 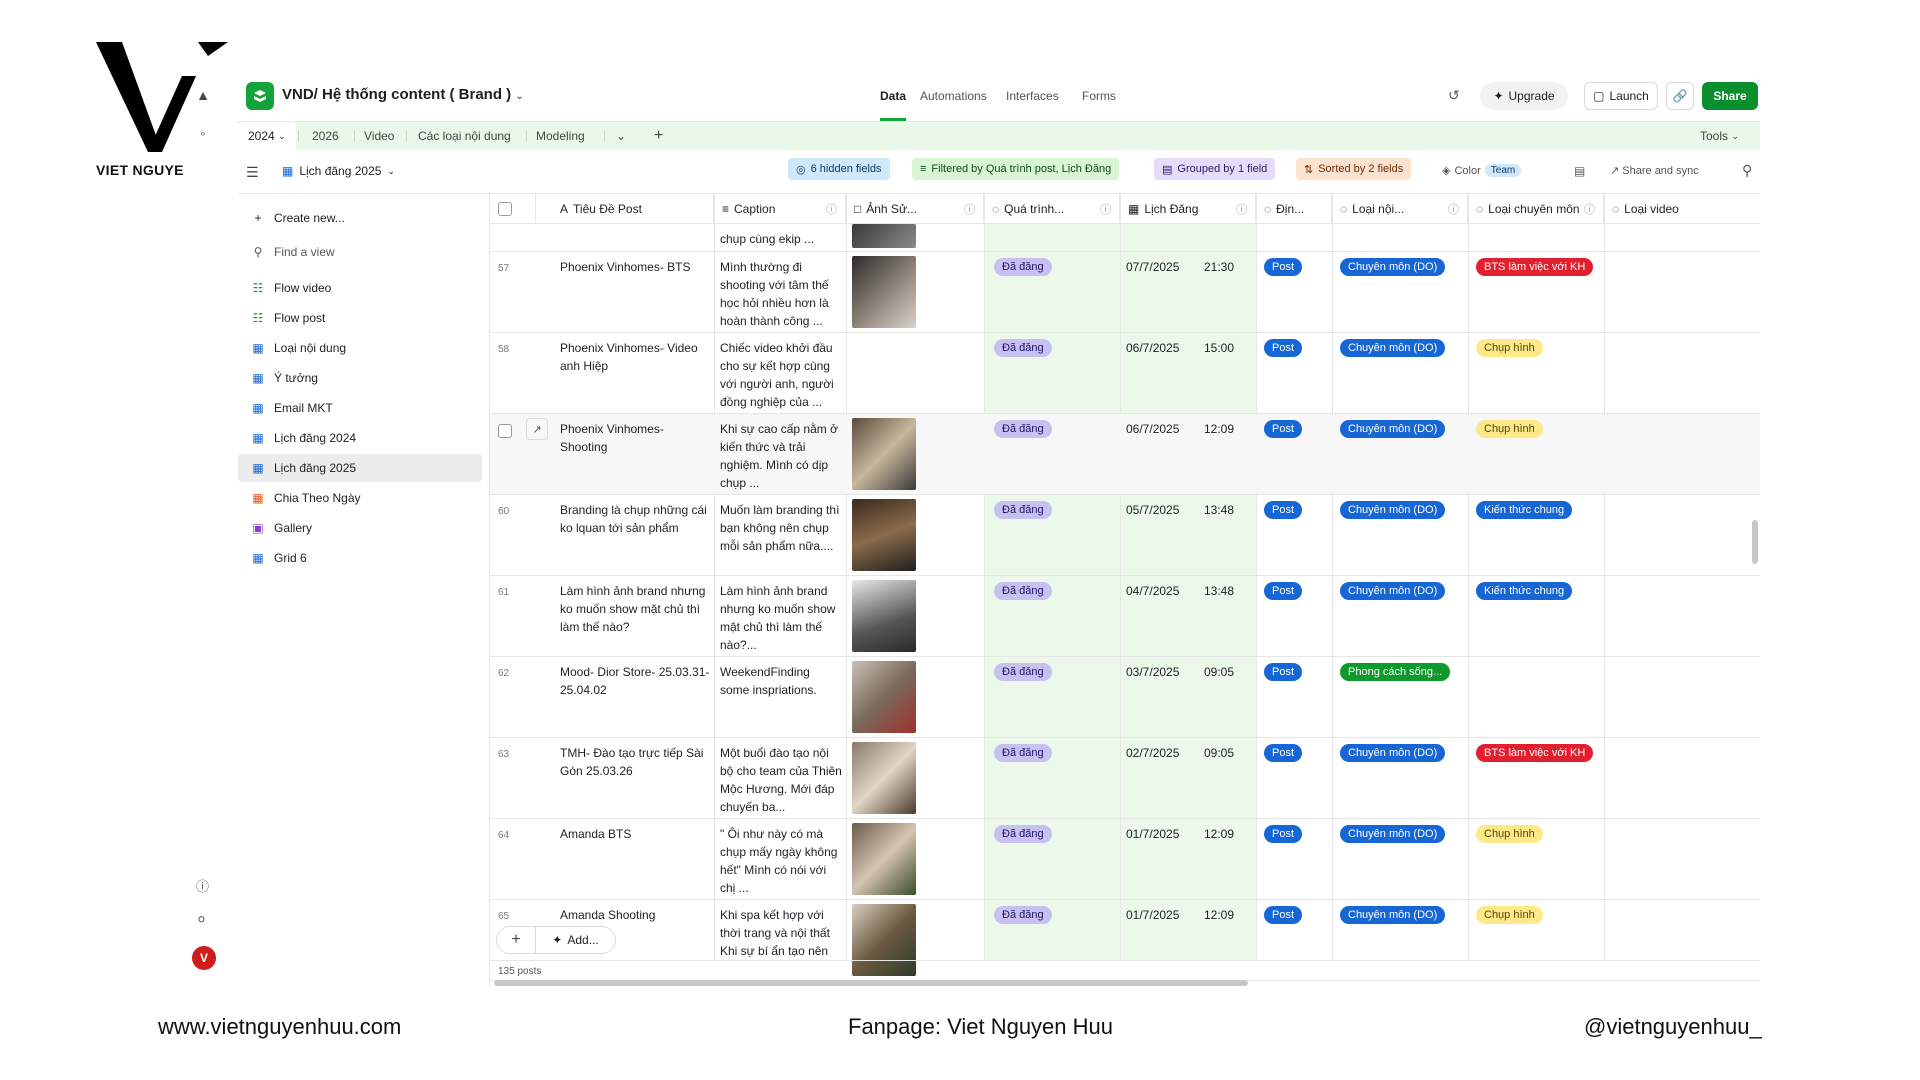 What do you see at coordinates (1188, 209) in the screenshot?
I see `column-header-date: ▦ Lịch Đăng ⓘ` at bounding box center [1188, 209].